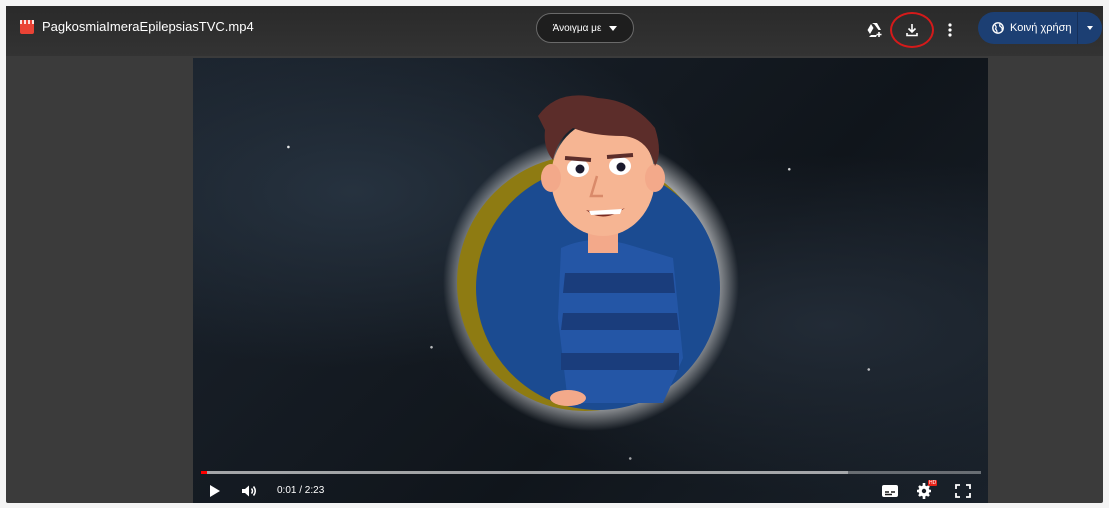  I want to click on player-controls: 0:01 / 2:23 HD, so click(590, 490).